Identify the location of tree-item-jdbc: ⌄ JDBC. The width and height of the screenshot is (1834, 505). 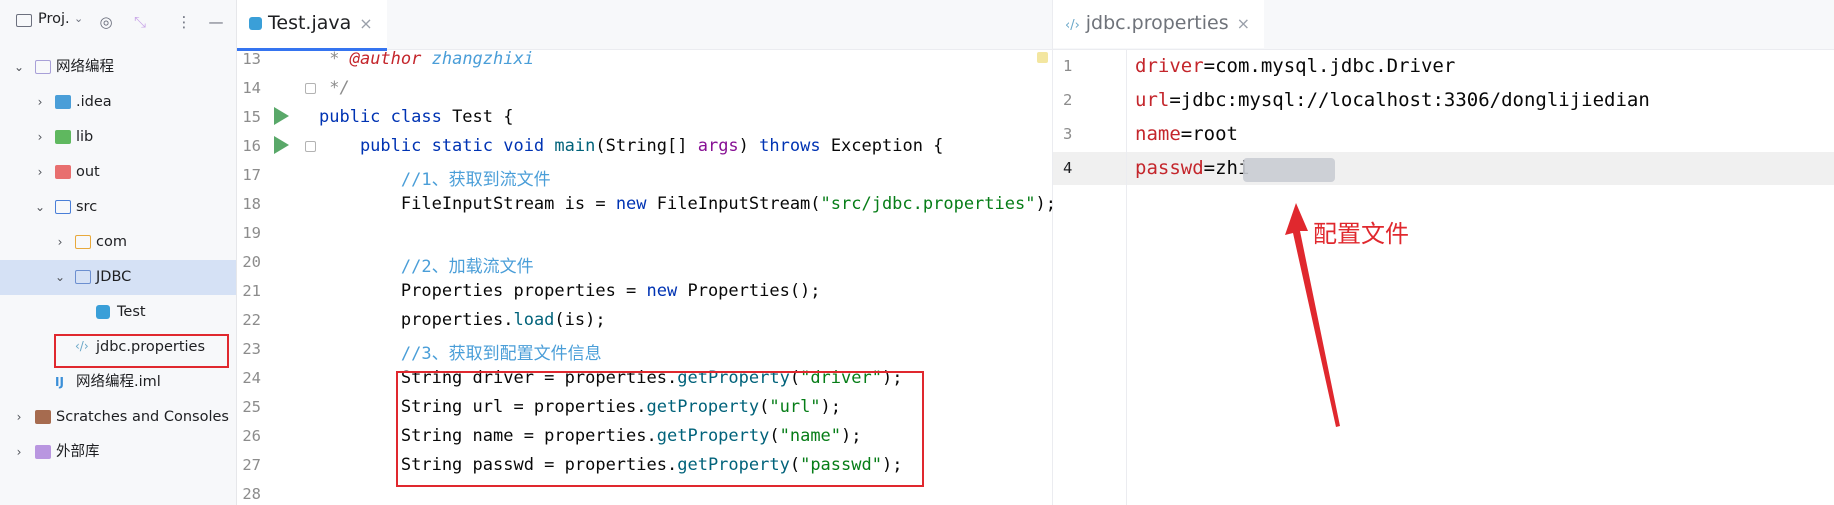
(118, 277).